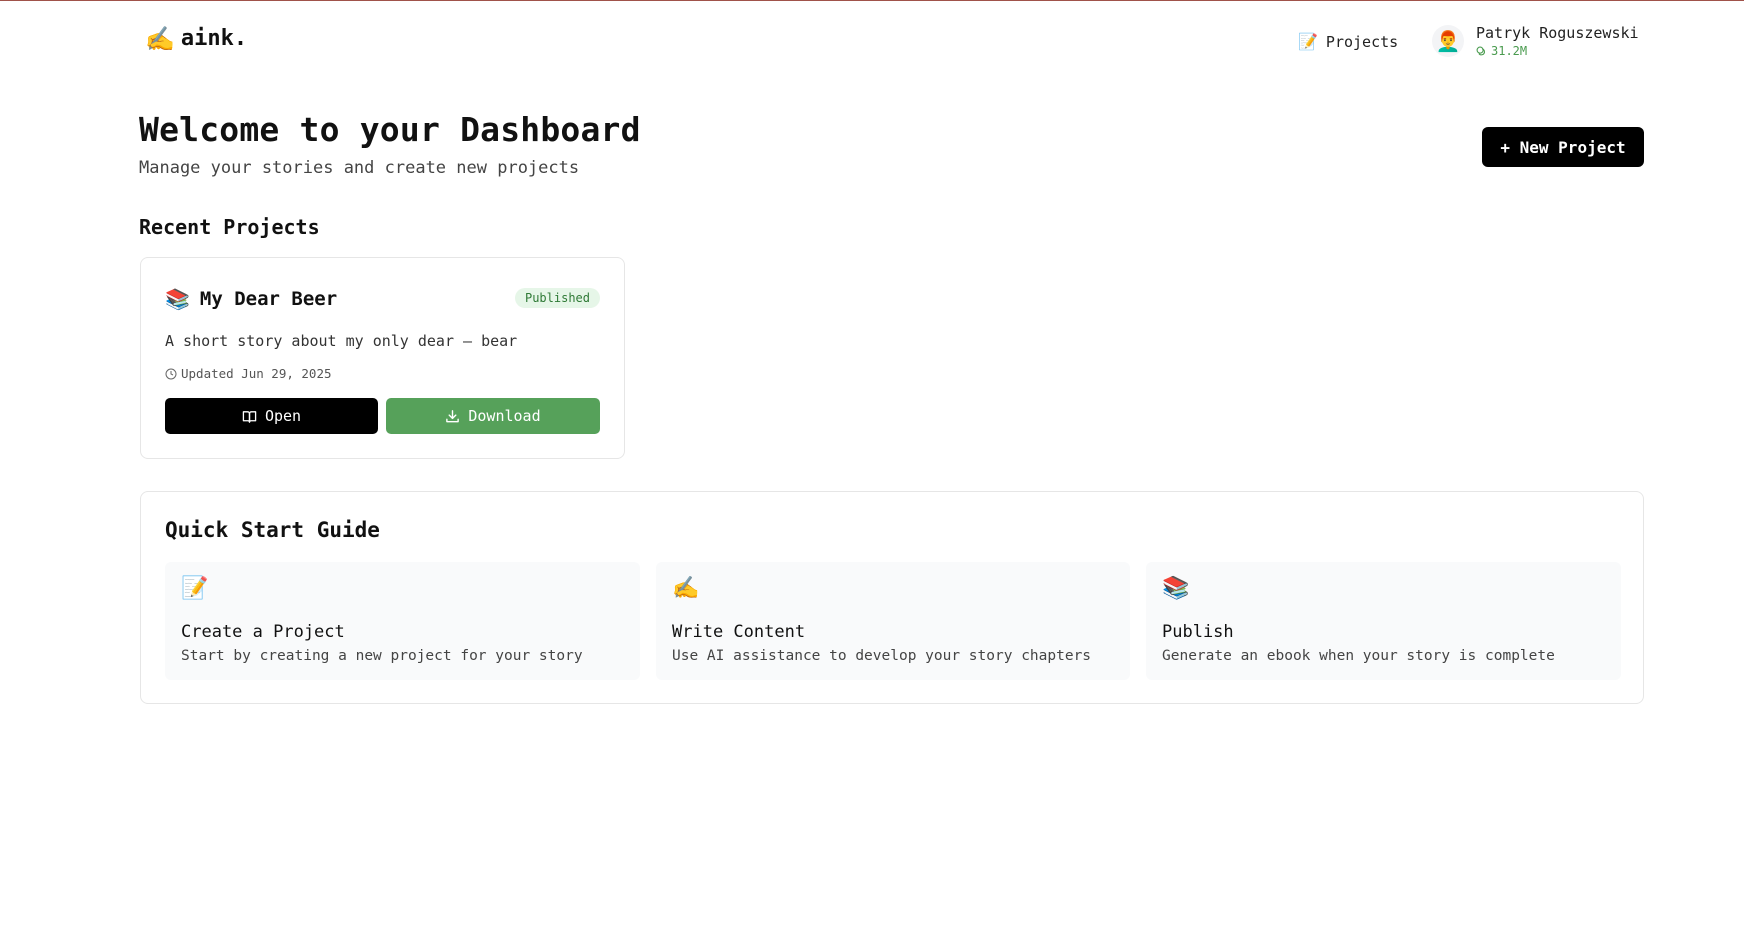 This screenshot has height=937, width=1744. What do you see at coordinates (171, 373) in the screenshot?
I see `clock-icon` at bounding box center [171, 373].